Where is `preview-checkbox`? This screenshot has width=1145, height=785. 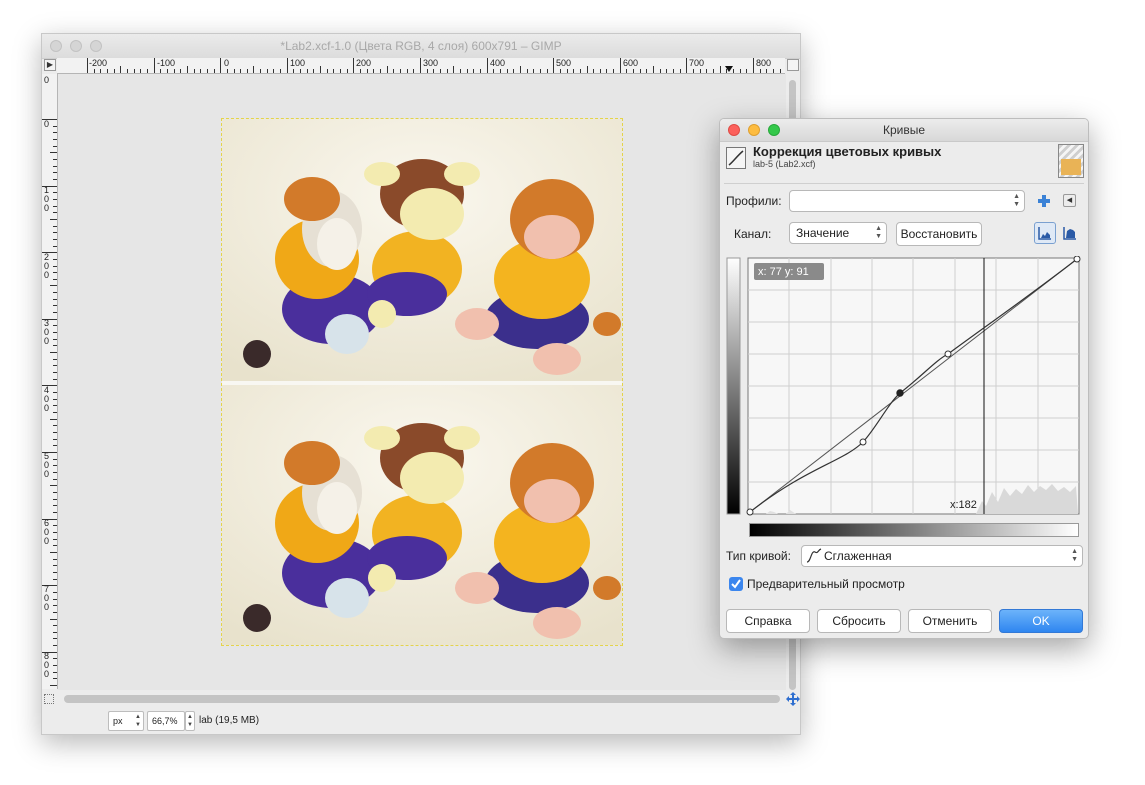 preview-checkbox is located at coordinates (736, 584).